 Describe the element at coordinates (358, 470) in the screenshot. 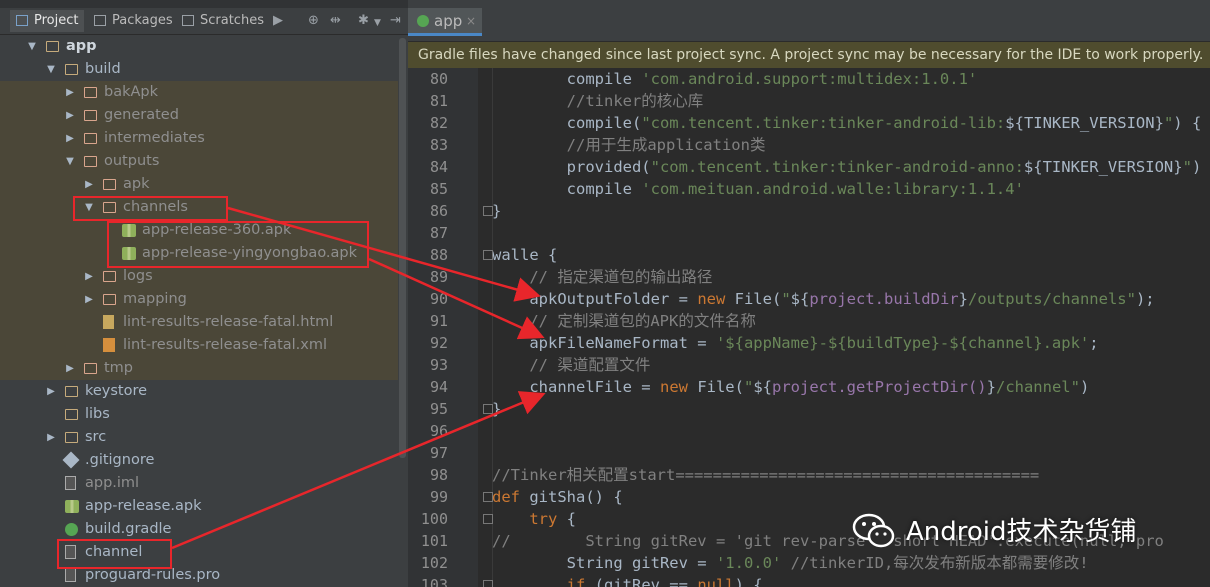

I see `arrow-channel-to-file` at that location.